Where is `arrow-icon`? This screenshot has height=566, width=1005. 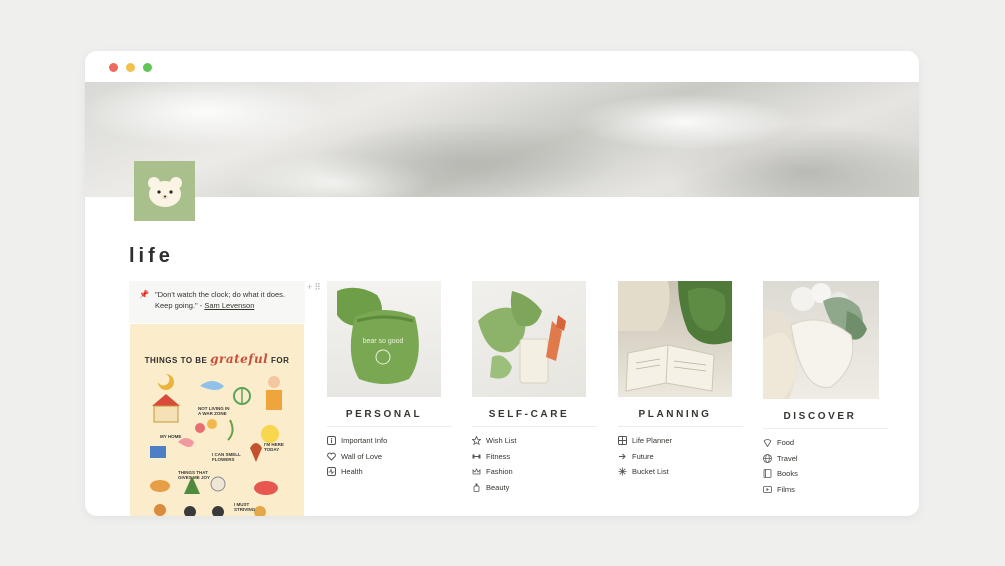
arrow-icon is located at coordinates (622, 456).